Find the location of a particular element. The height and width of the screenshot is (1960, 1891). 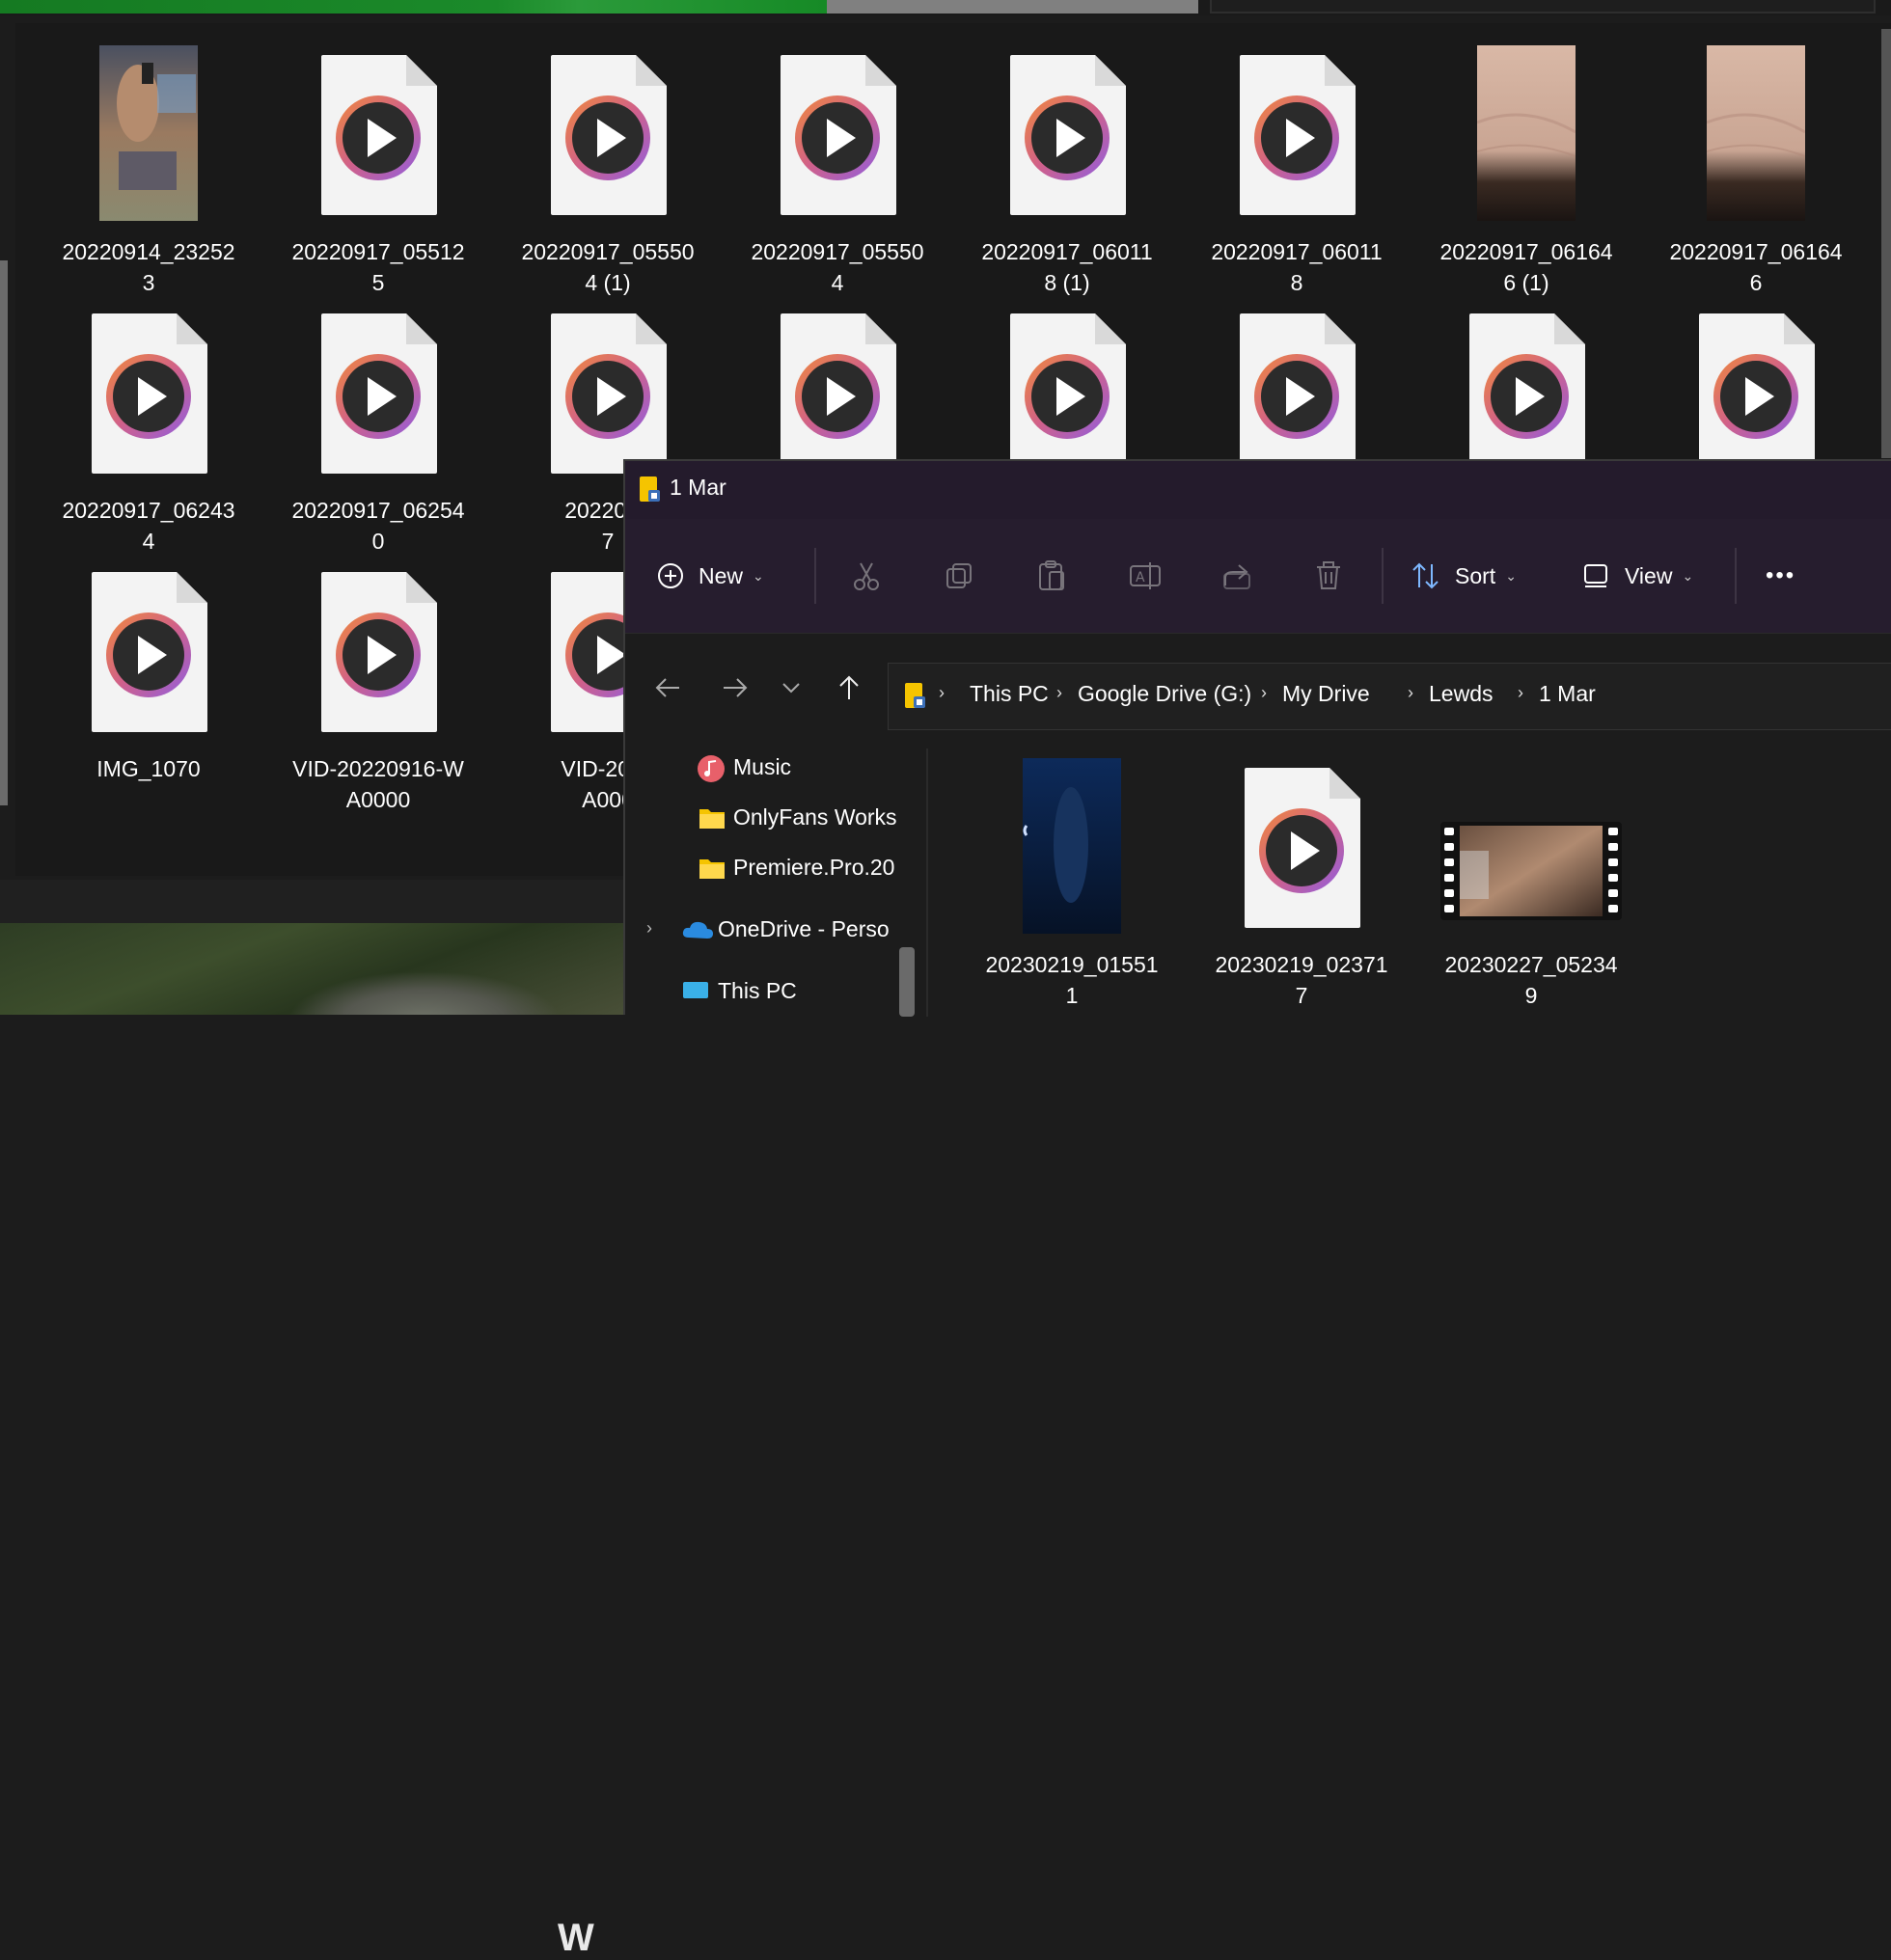

trash-icon is located at coordinates (1328, 575).